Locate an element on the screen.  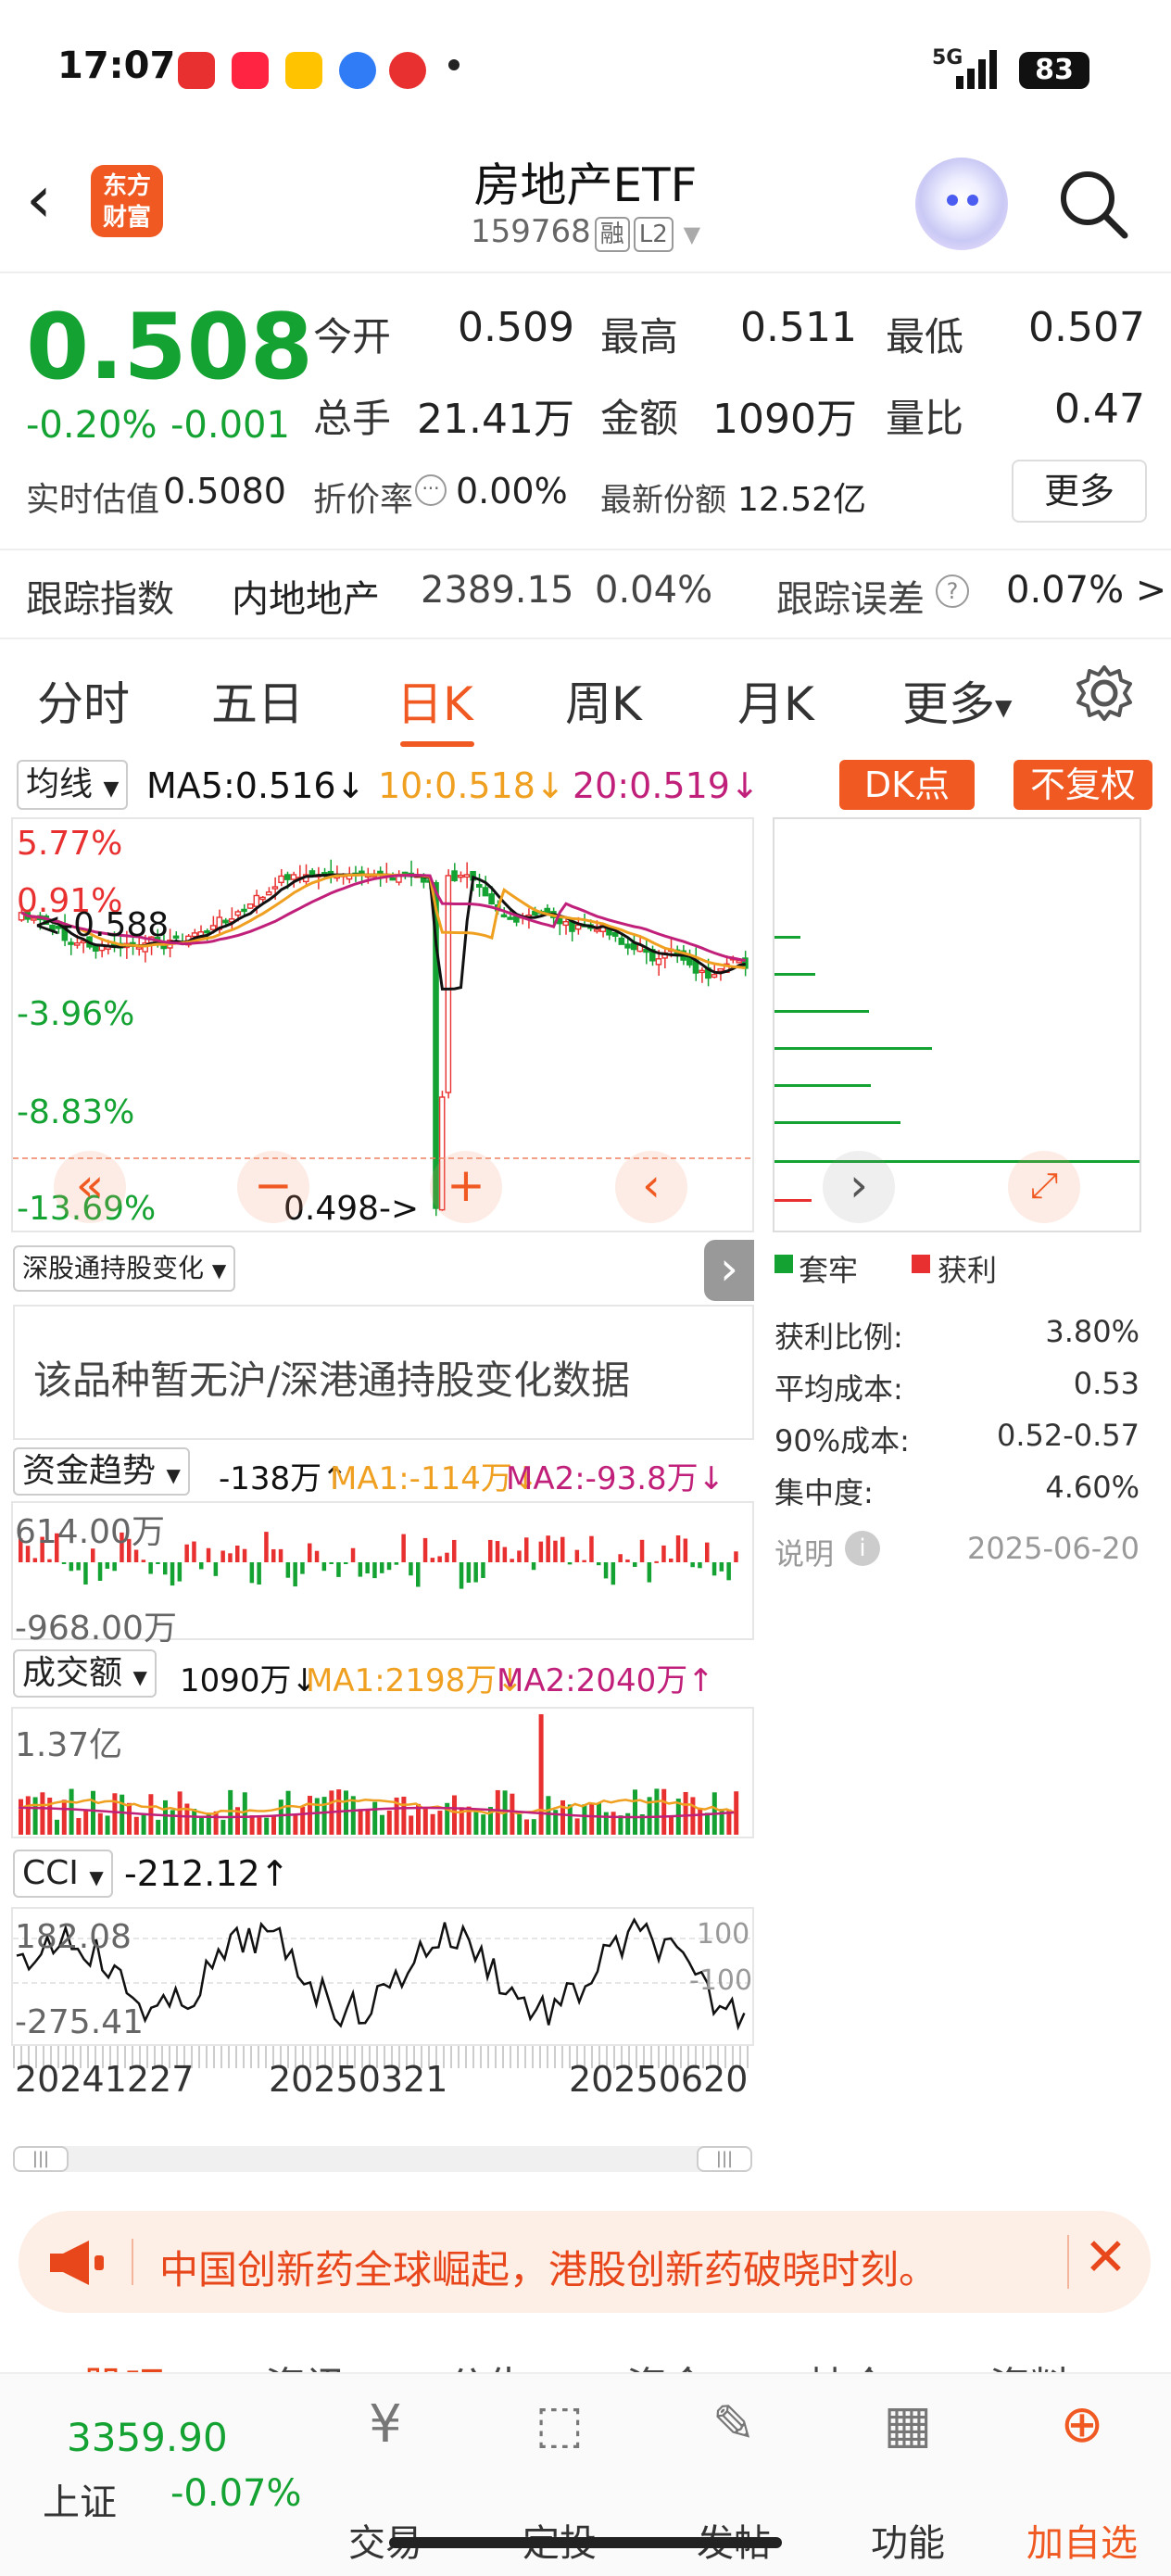
gear-icon is located at coordinates (1105, 693).